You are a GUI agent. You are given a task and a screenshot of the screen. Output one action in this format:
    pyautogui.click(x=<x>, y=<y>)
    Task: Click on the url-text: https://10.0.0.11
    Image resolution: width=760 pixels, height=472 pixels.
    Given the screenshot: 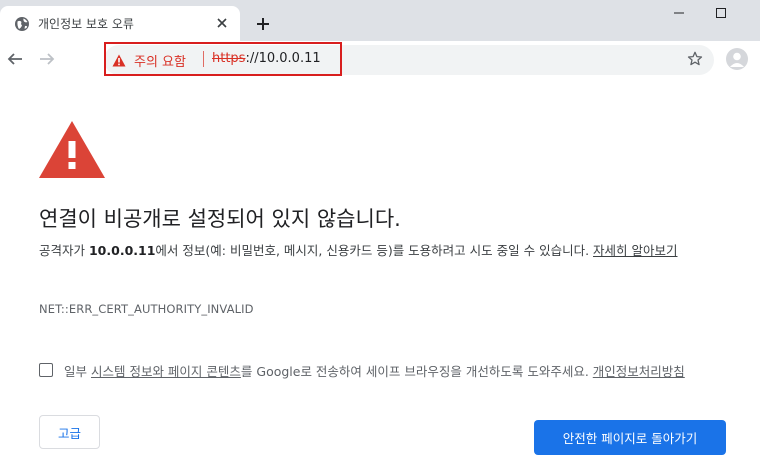 What is the action you would take?
    pyautogui.click(x=266, y=58)
    